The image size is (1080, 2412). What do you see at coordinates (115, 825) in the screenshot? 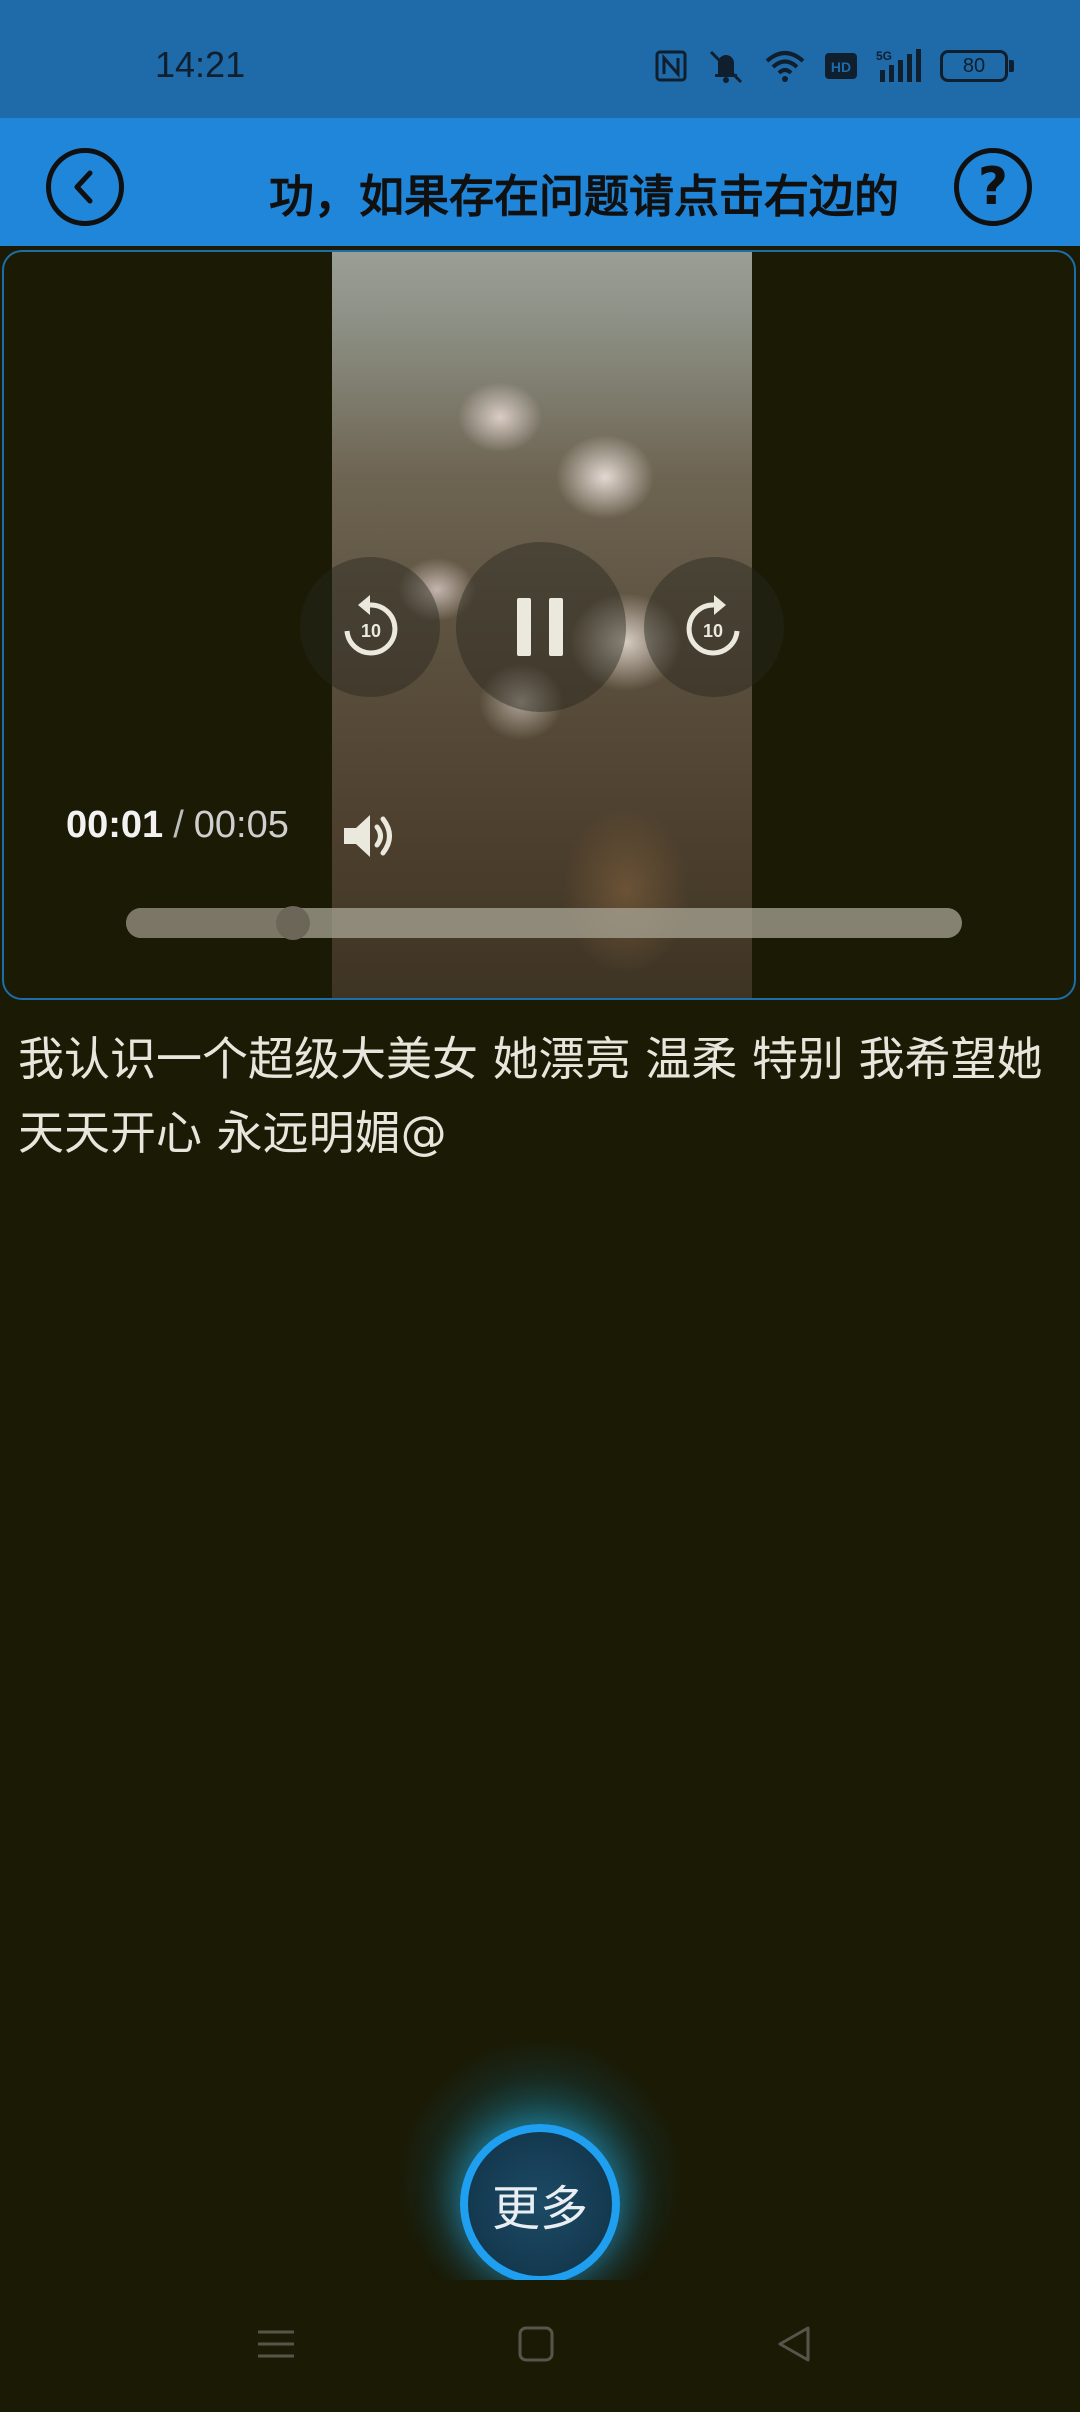
I see `current-time: 00:01` at bounding box center [115, 825].